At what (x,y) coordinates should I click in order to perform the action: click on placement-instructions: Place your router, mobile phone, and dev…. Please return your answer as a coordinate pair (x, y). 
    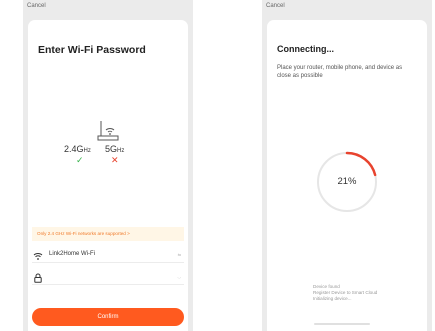
    Looking at the image, I should click on (340, 72).